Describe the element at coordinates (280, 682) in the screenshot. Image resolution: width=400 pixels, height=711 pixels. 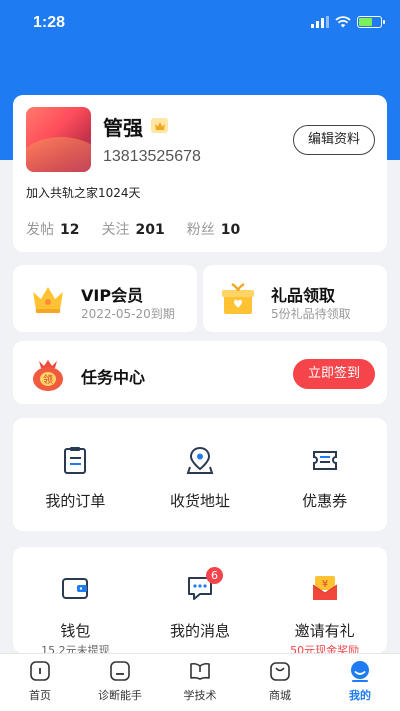
I see `tab-shop: 商城` at that location.